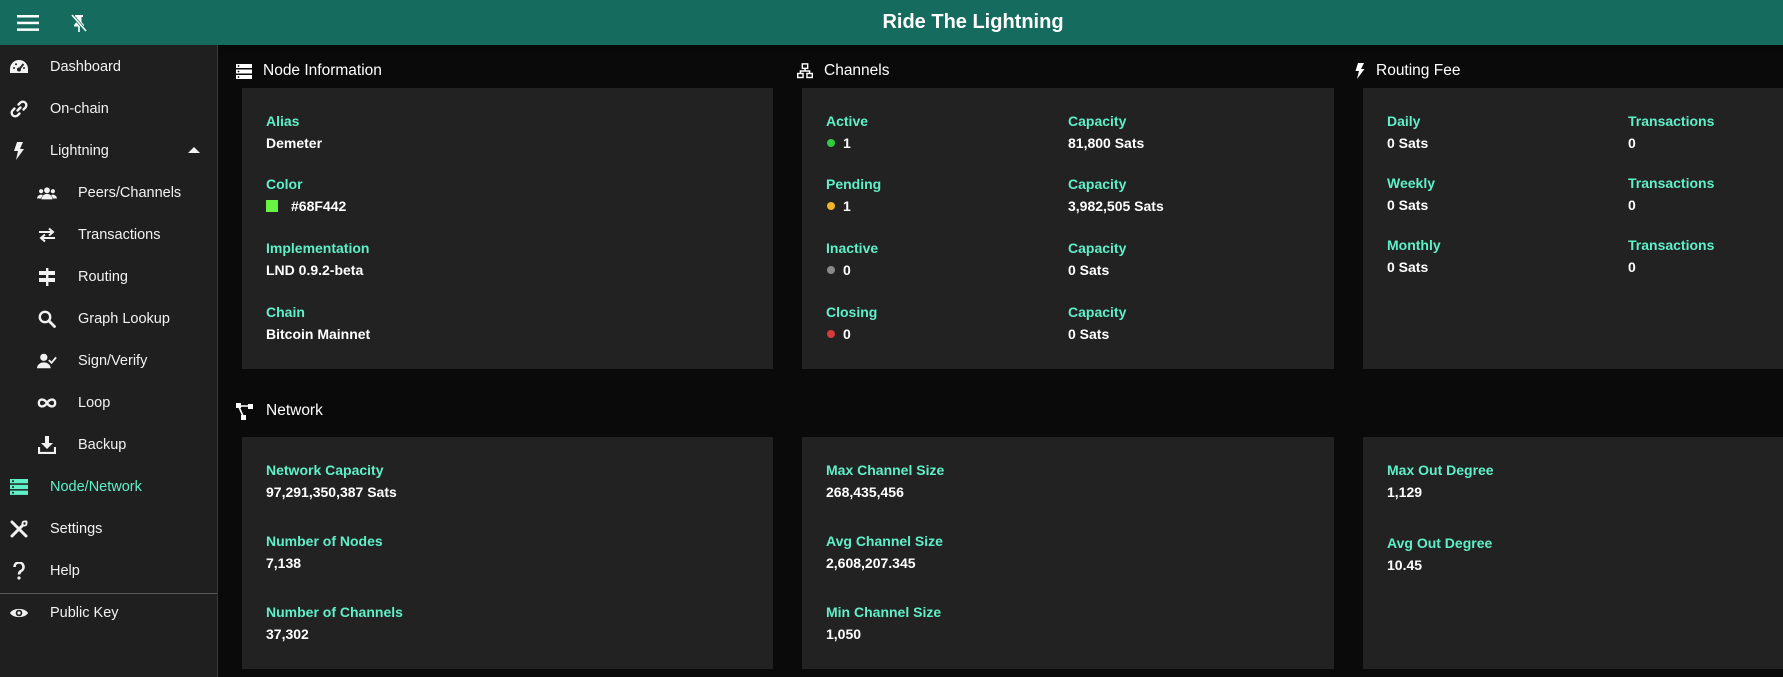  I want to click on sidebar-item-label: Peers/Channels, so click(130, 193).